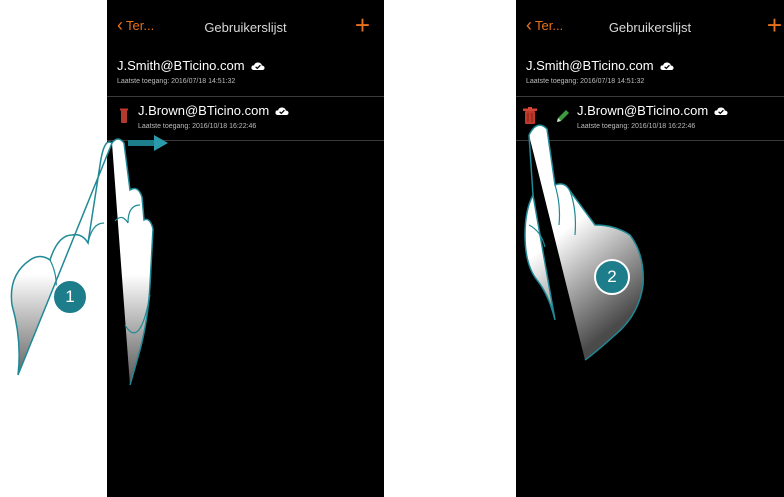 The height and width of the screenshot is (497, 784). Describe the element at coordinates (612, 277) in the screenshot. I see `step-badge: 2` at that location.